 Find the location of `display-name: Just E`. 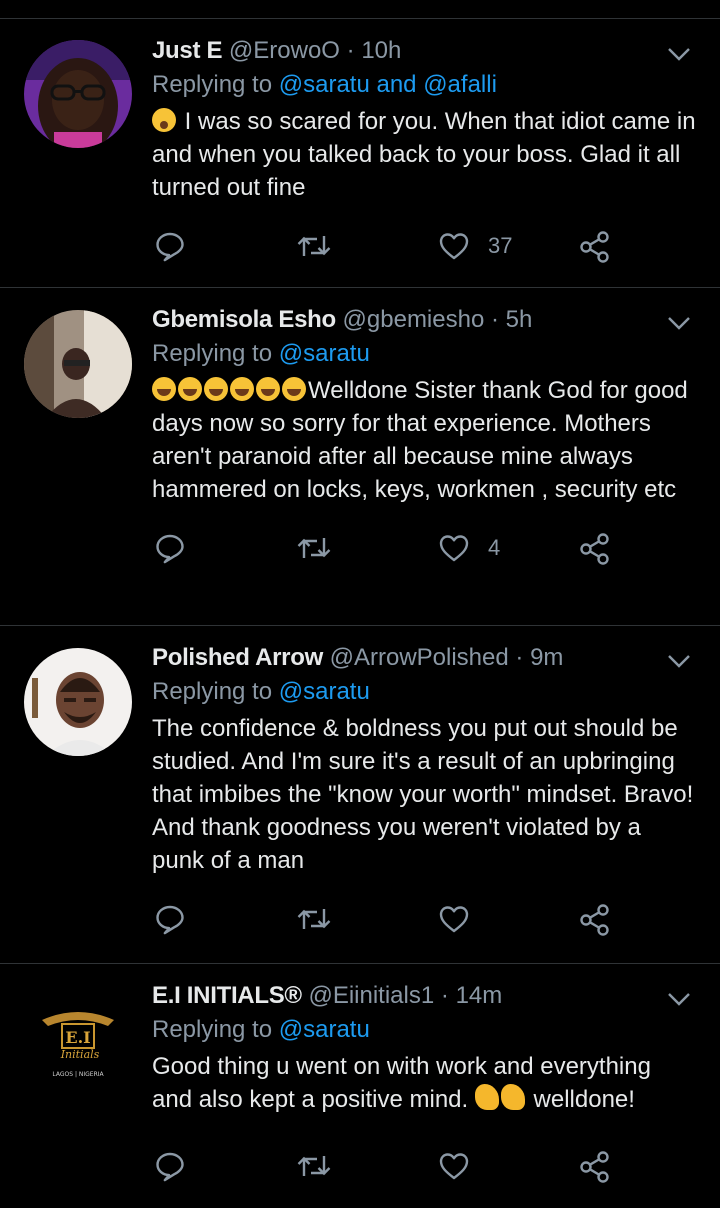

display-name: Just E is located at coordinates (187, 50).